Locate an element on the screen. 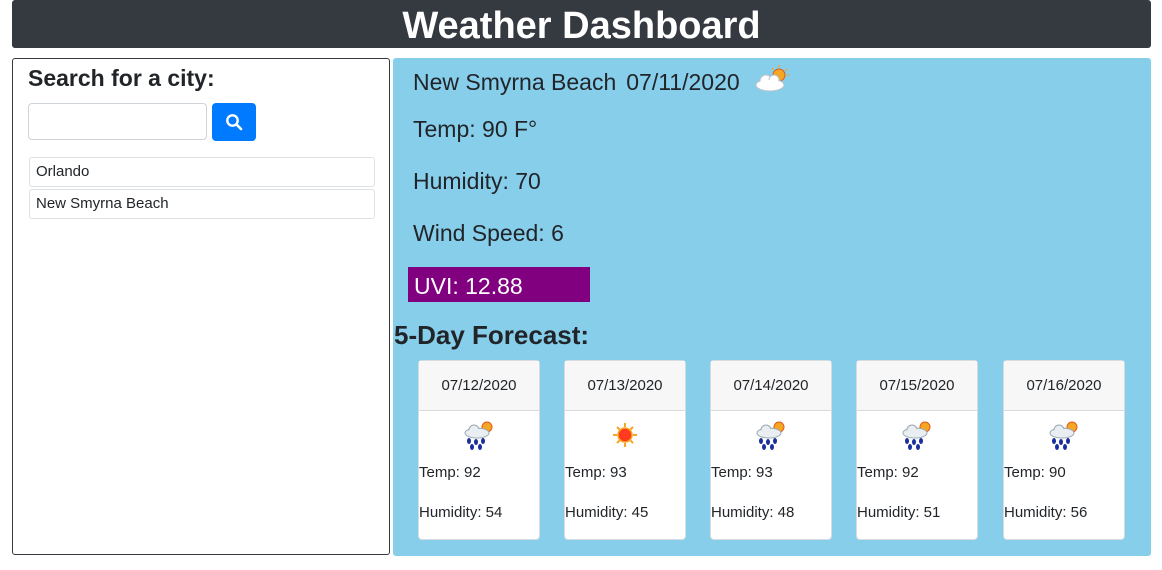 The height and width of the screenshot is (570, 1162). forecast-humidity: Humidity: 48 is located at coordinates (753, 512).